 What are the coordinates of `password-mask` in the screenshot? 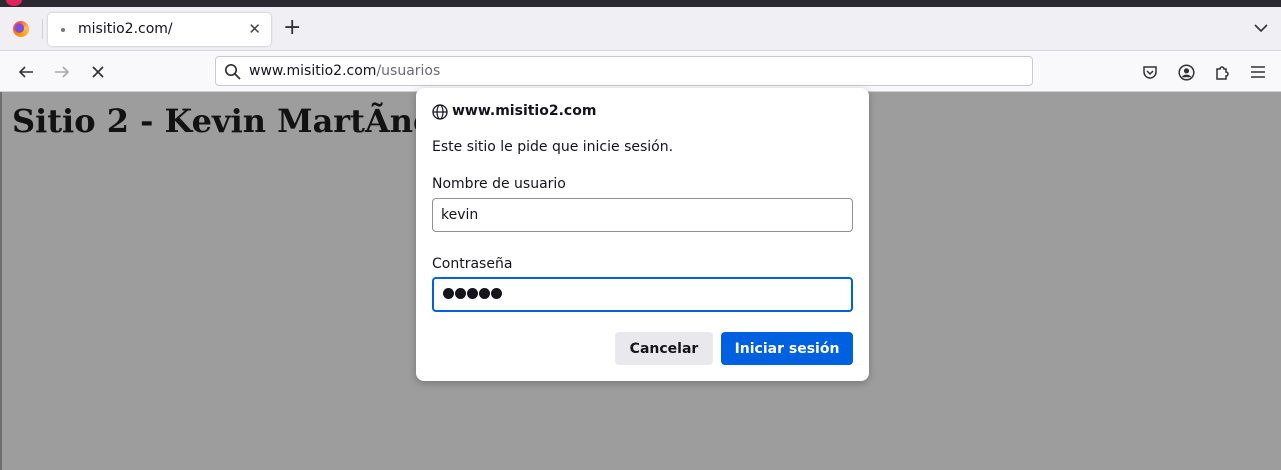 It's located at (472, 293).